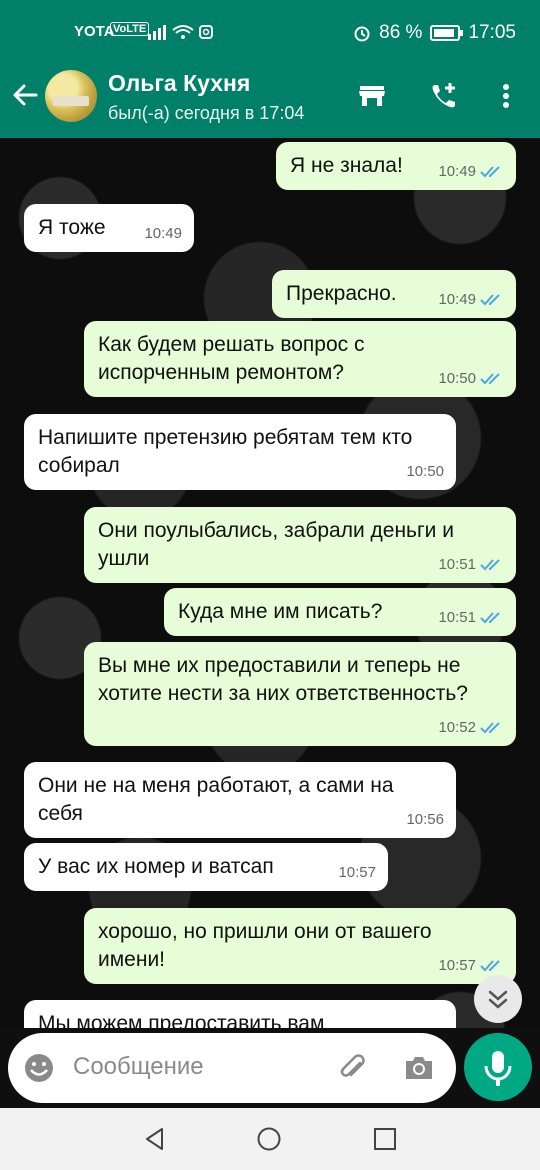 The image size is (540, 1170). I want to click on message-text: Они поулыбались, забрали деньги и ушли, so click(276, 544).